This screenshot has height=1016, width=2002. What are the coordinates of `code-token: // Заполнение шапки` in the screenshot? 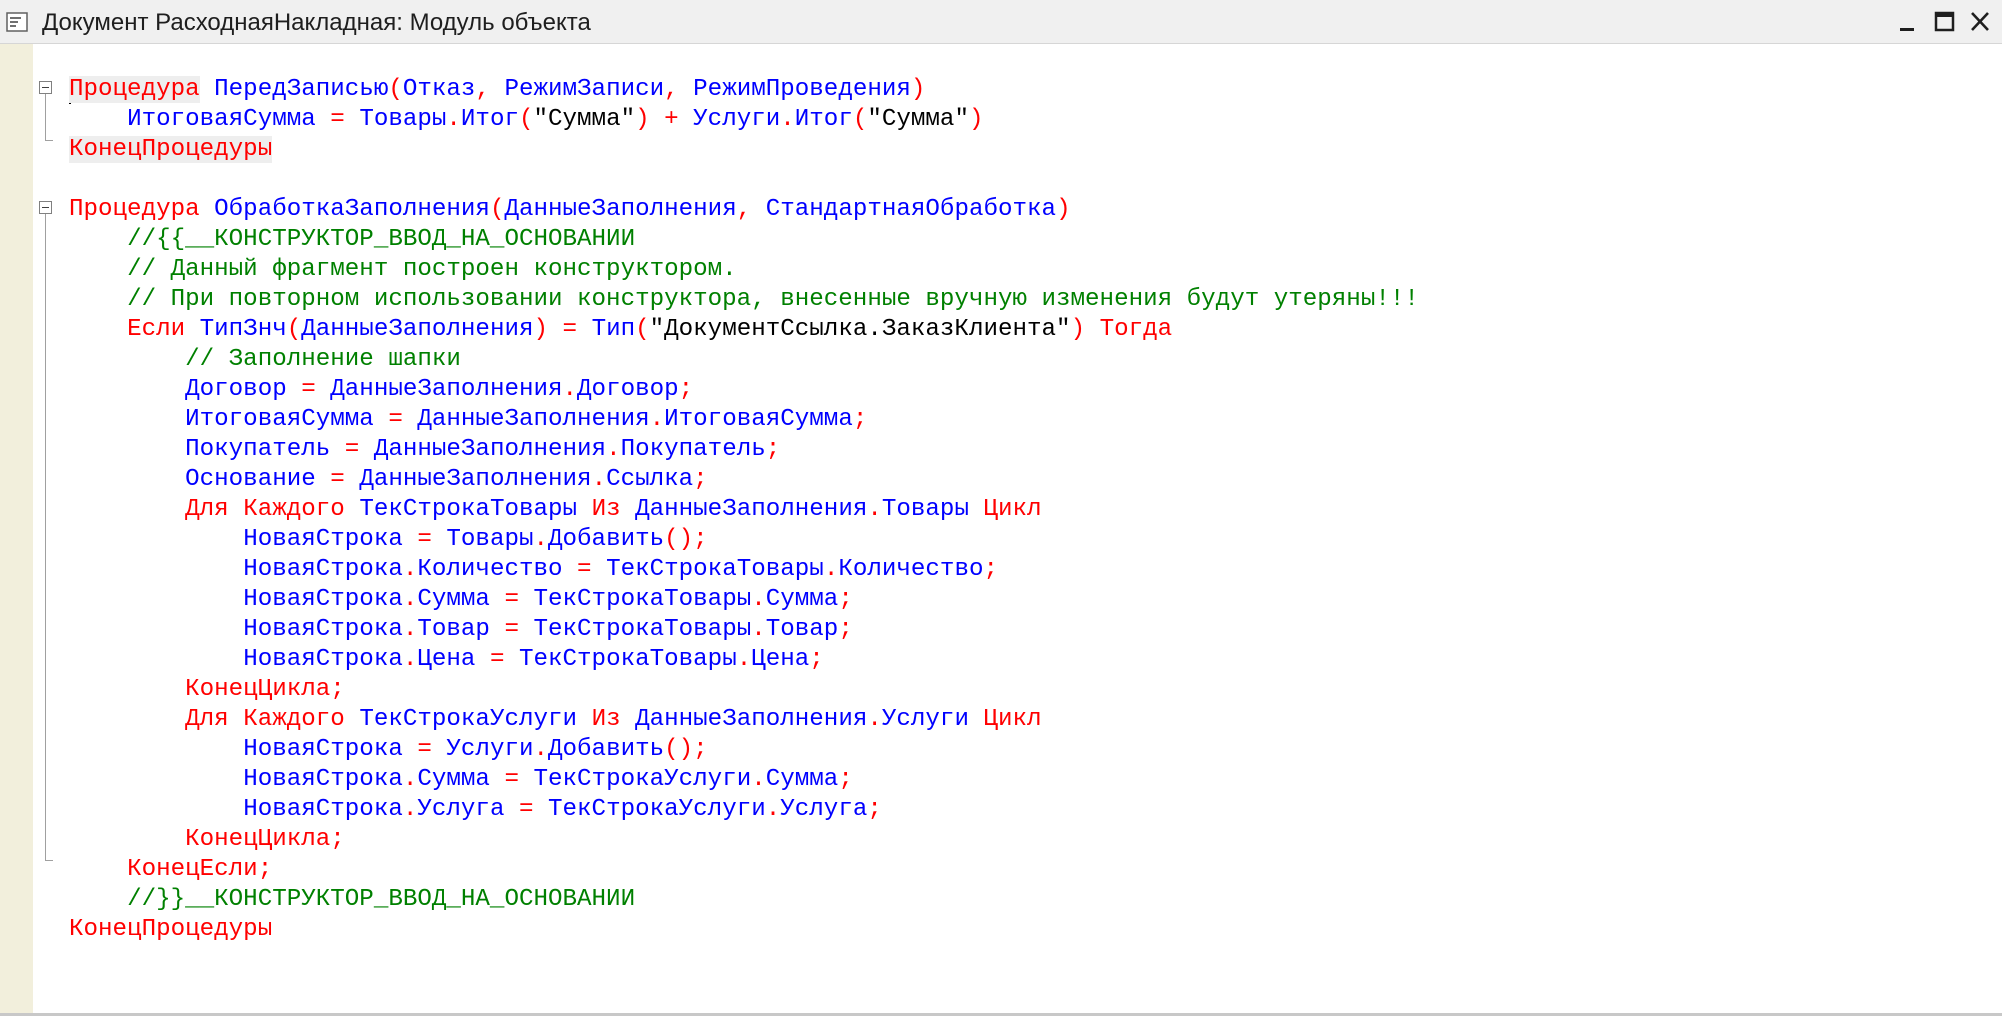 It's located at (323, 359).